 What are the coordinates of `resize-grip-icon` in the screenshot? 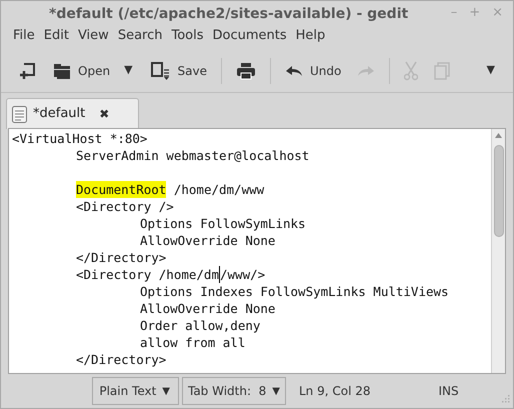 It's located at (505, 400).